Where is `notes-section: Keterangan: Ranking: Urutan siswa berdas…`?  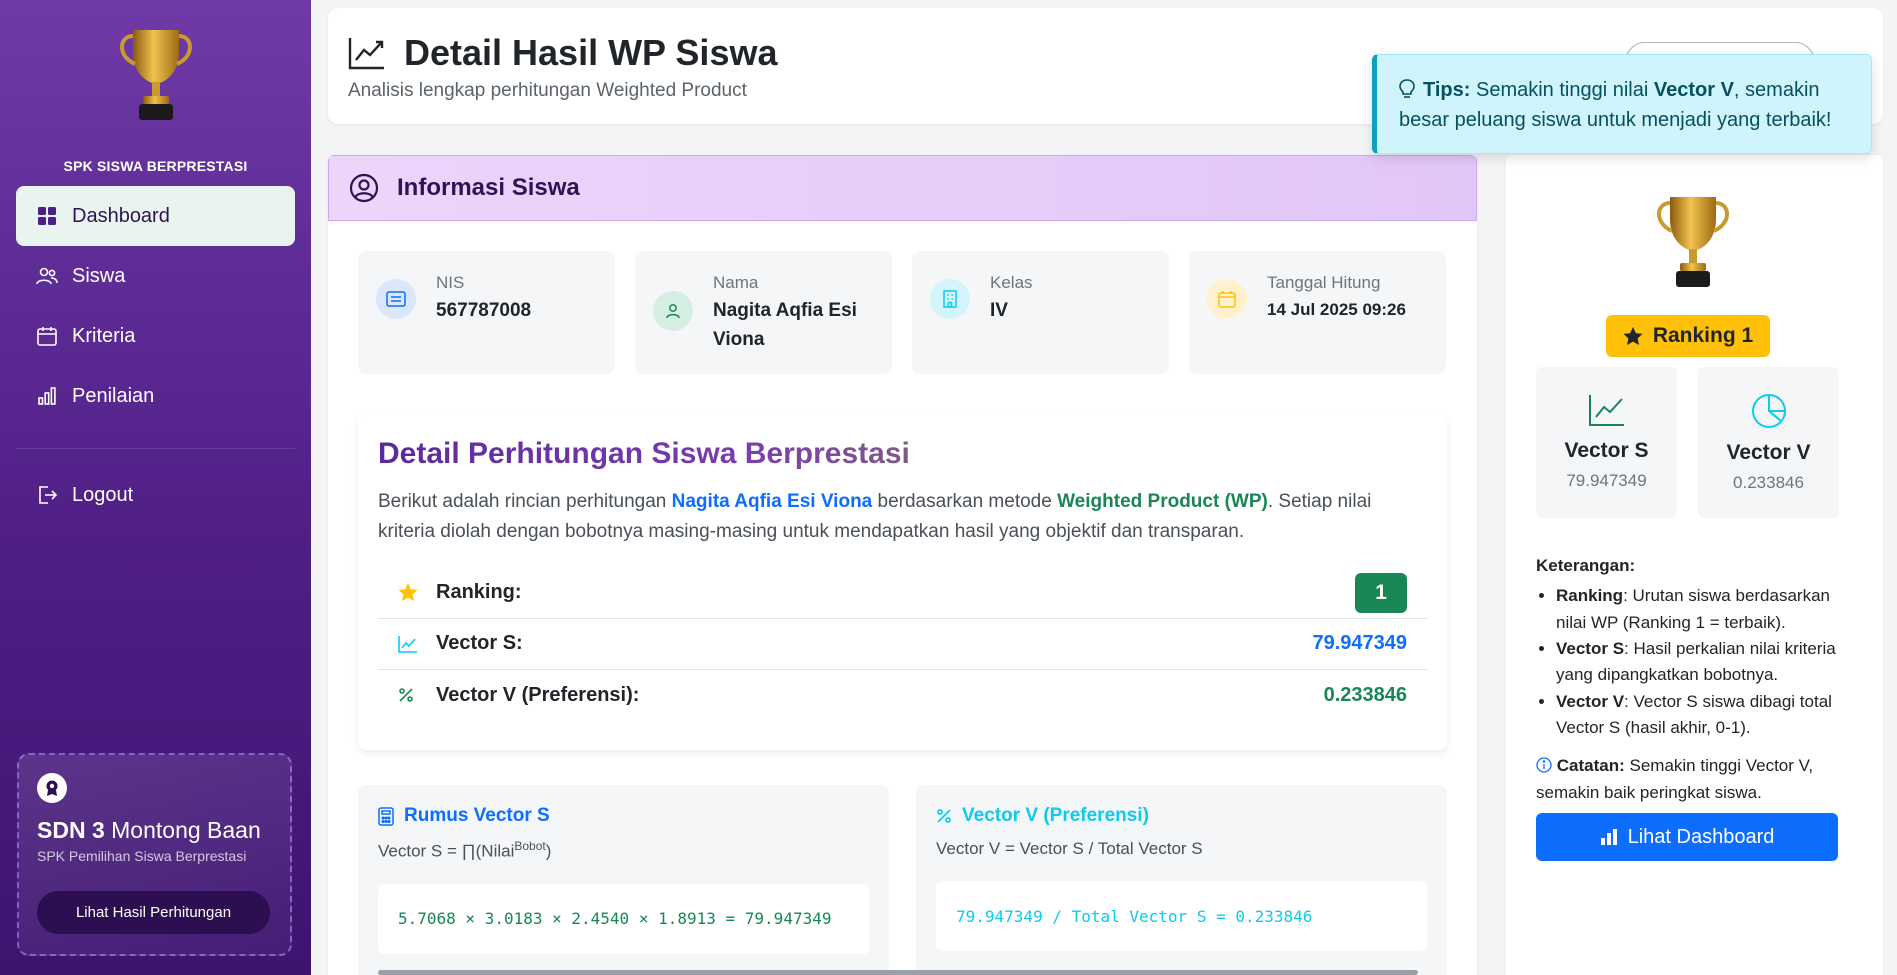
notes-section: Keterangan: Ranking: Urutan siswa berdas… is located at coordinates (1696, 679).